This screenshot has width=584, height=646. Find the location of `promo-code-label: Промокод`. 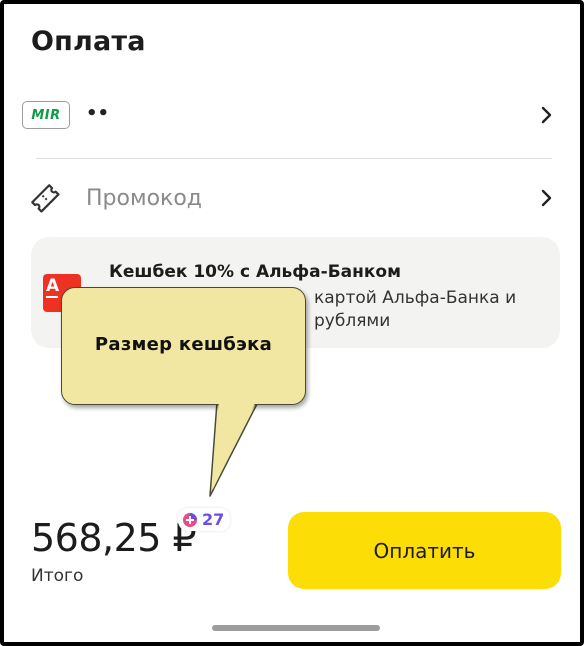

promo-code-label: Промокод is located at coordinates (144, 198).